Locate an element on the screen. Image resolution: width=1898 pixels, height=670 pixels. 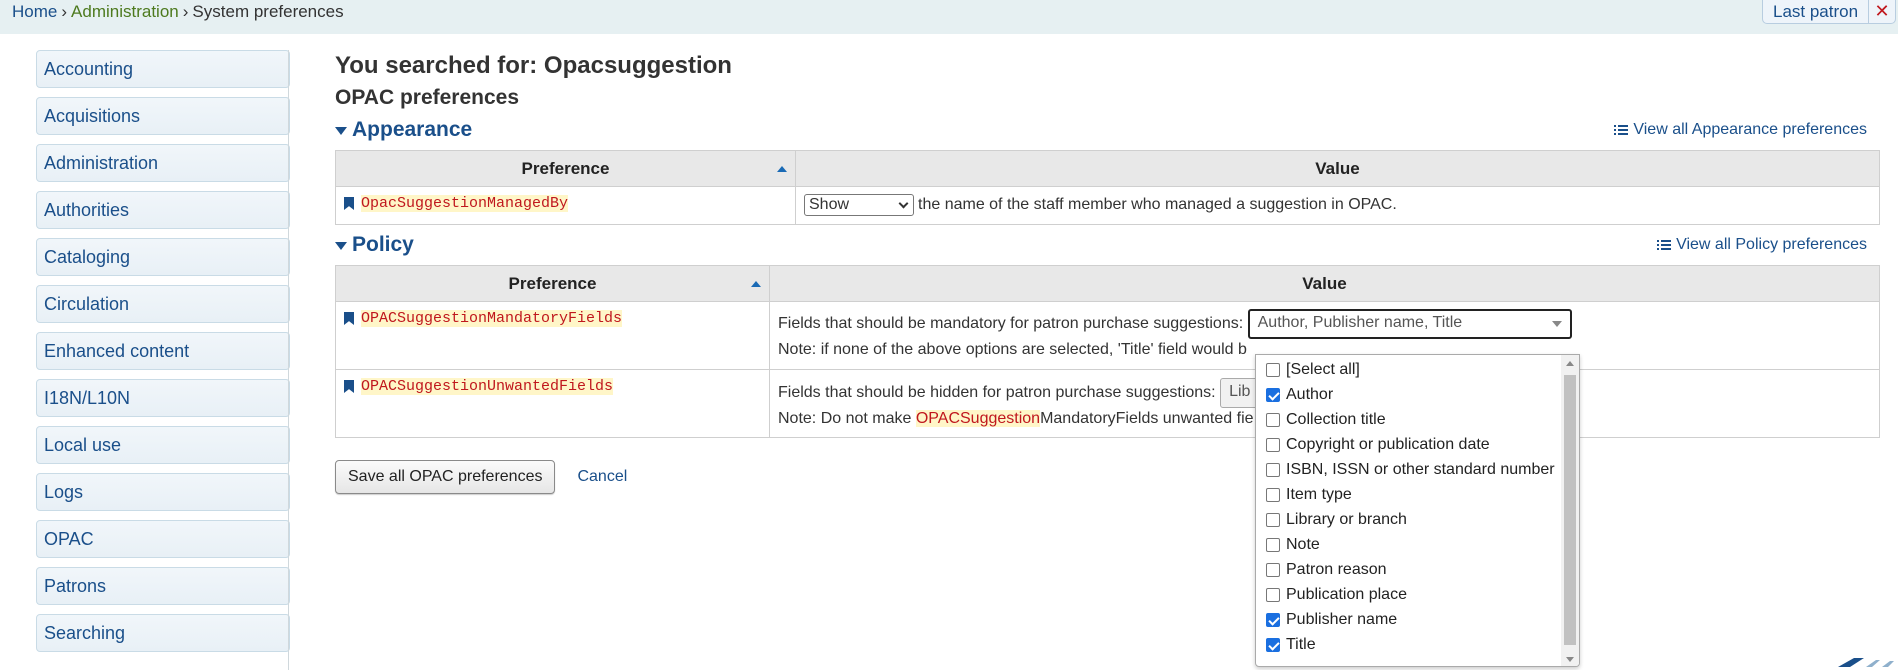
section-title: OPAC preferences is located at coordinates (427, 97).